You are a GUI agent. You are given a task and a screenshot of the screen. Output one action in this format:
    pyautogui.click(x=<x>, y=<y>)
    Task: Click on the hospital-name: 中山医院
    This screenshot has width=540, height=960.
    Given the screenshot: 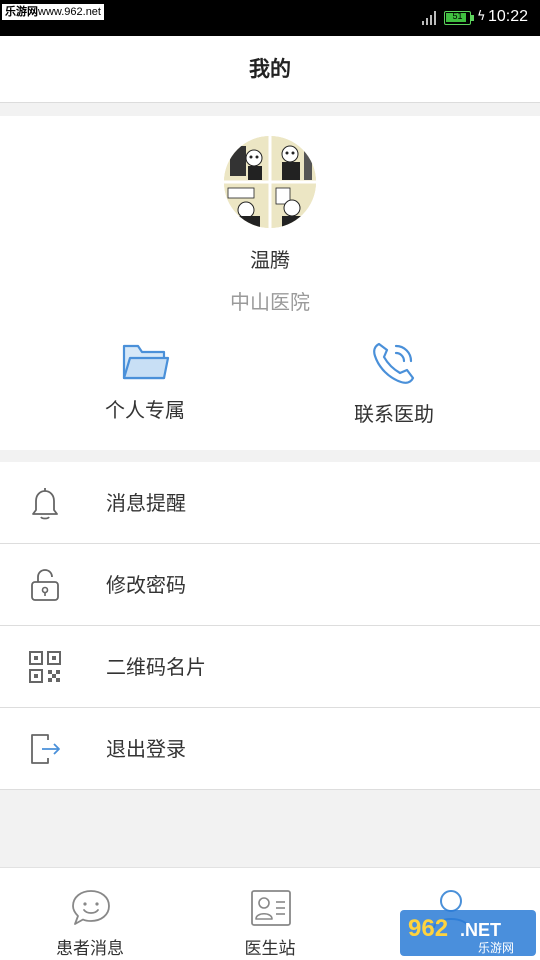 What is the action you would take?
    pyautogui.click(x=270, y=302)
    